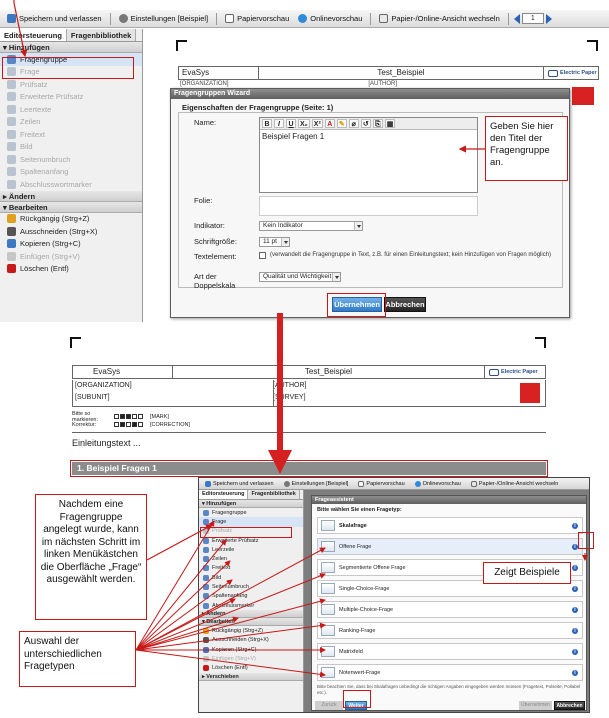 This screenshot has height=718, width=609. What do you see at coordinates (279, 123) in the screenshot?
I see `italic-button: I` at bounding box center [279, 123].